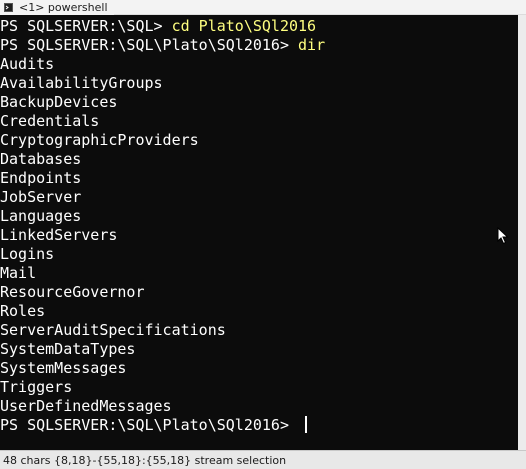 The image size is (526, 469). I want to click on console-line: PS SQLSERVER:\SQL> cd Plato\SQl2016, so click(162, 26).